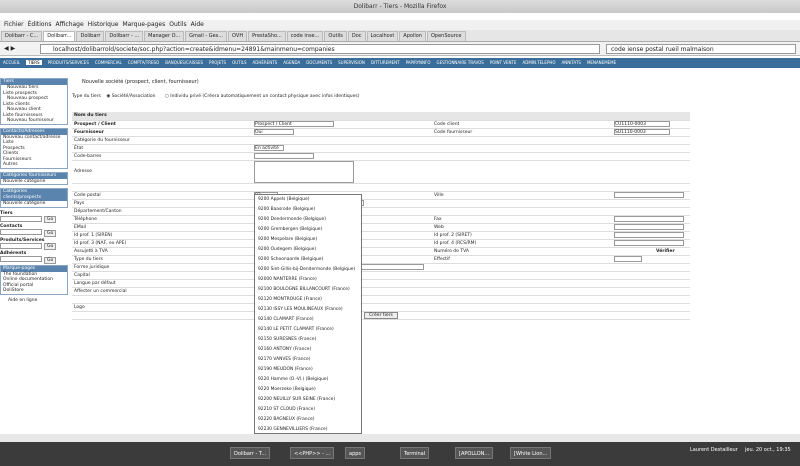 The image size is (800, 466). Describe the element at coordinates (40, 24) in the screenshot. I see `menu-item: Éditions` at that location.